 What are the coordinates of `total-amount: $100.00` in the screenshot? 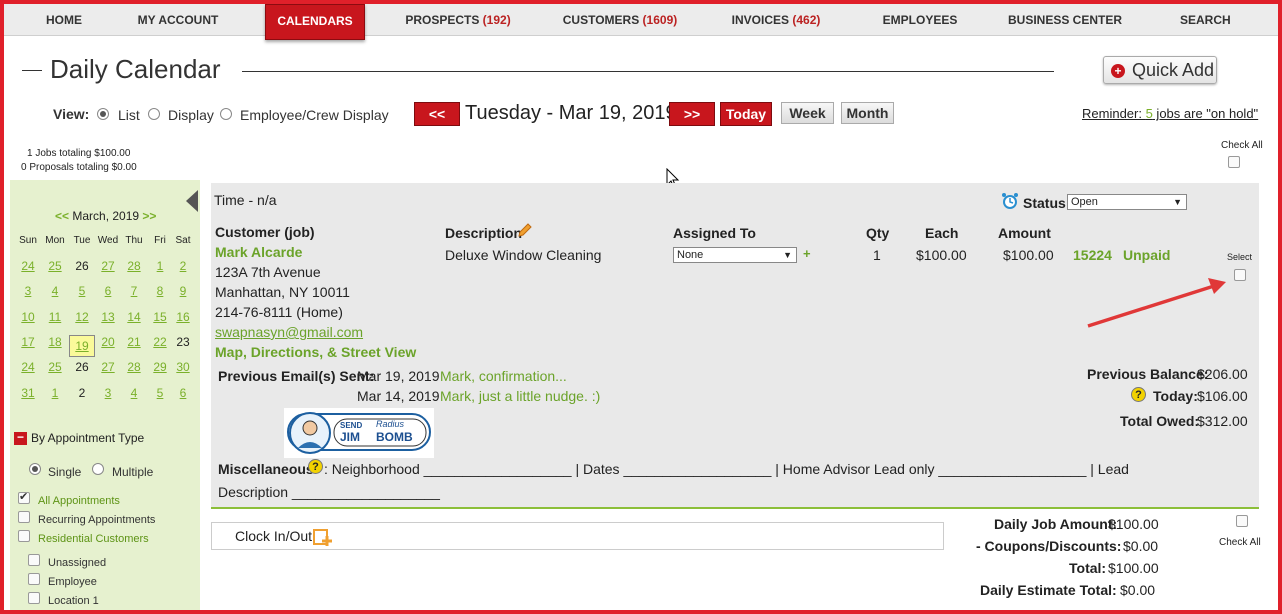 It's located at (1133, 568).